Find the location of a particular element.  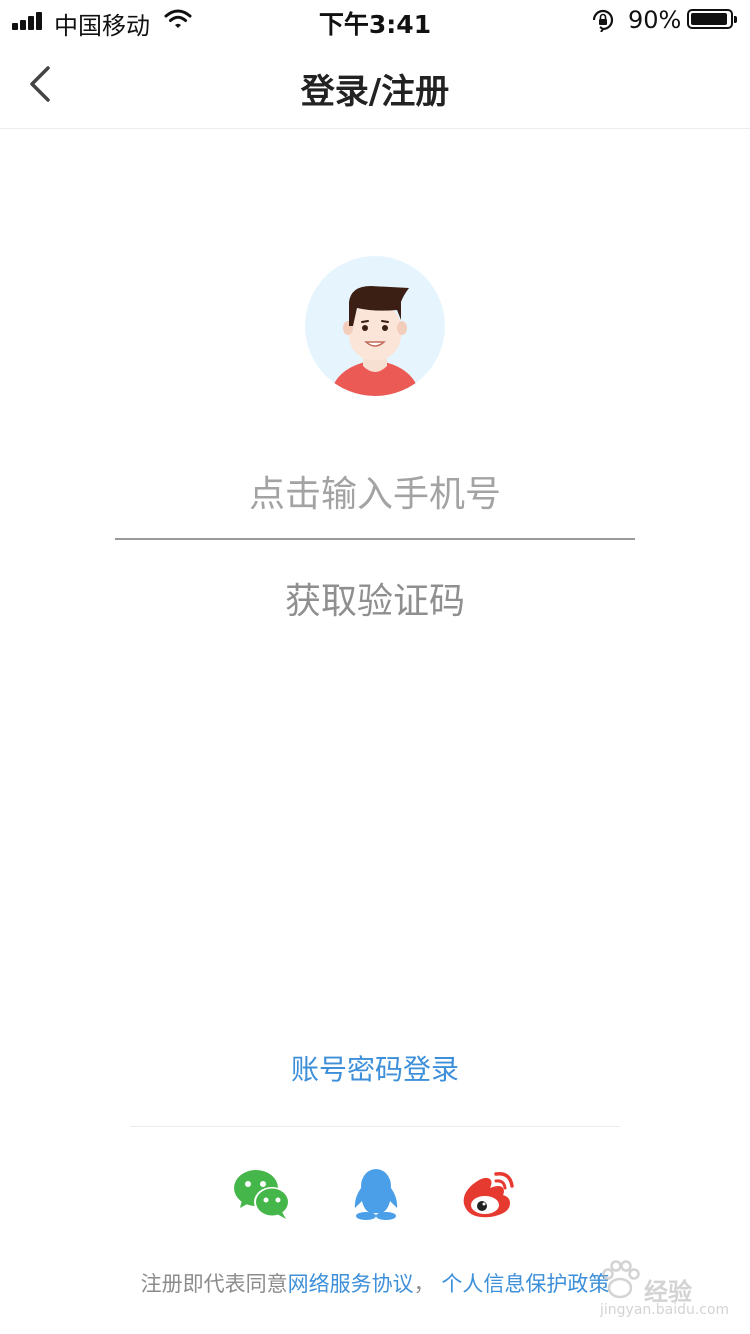

weibo-icon is located at coordinates (488, 1195).